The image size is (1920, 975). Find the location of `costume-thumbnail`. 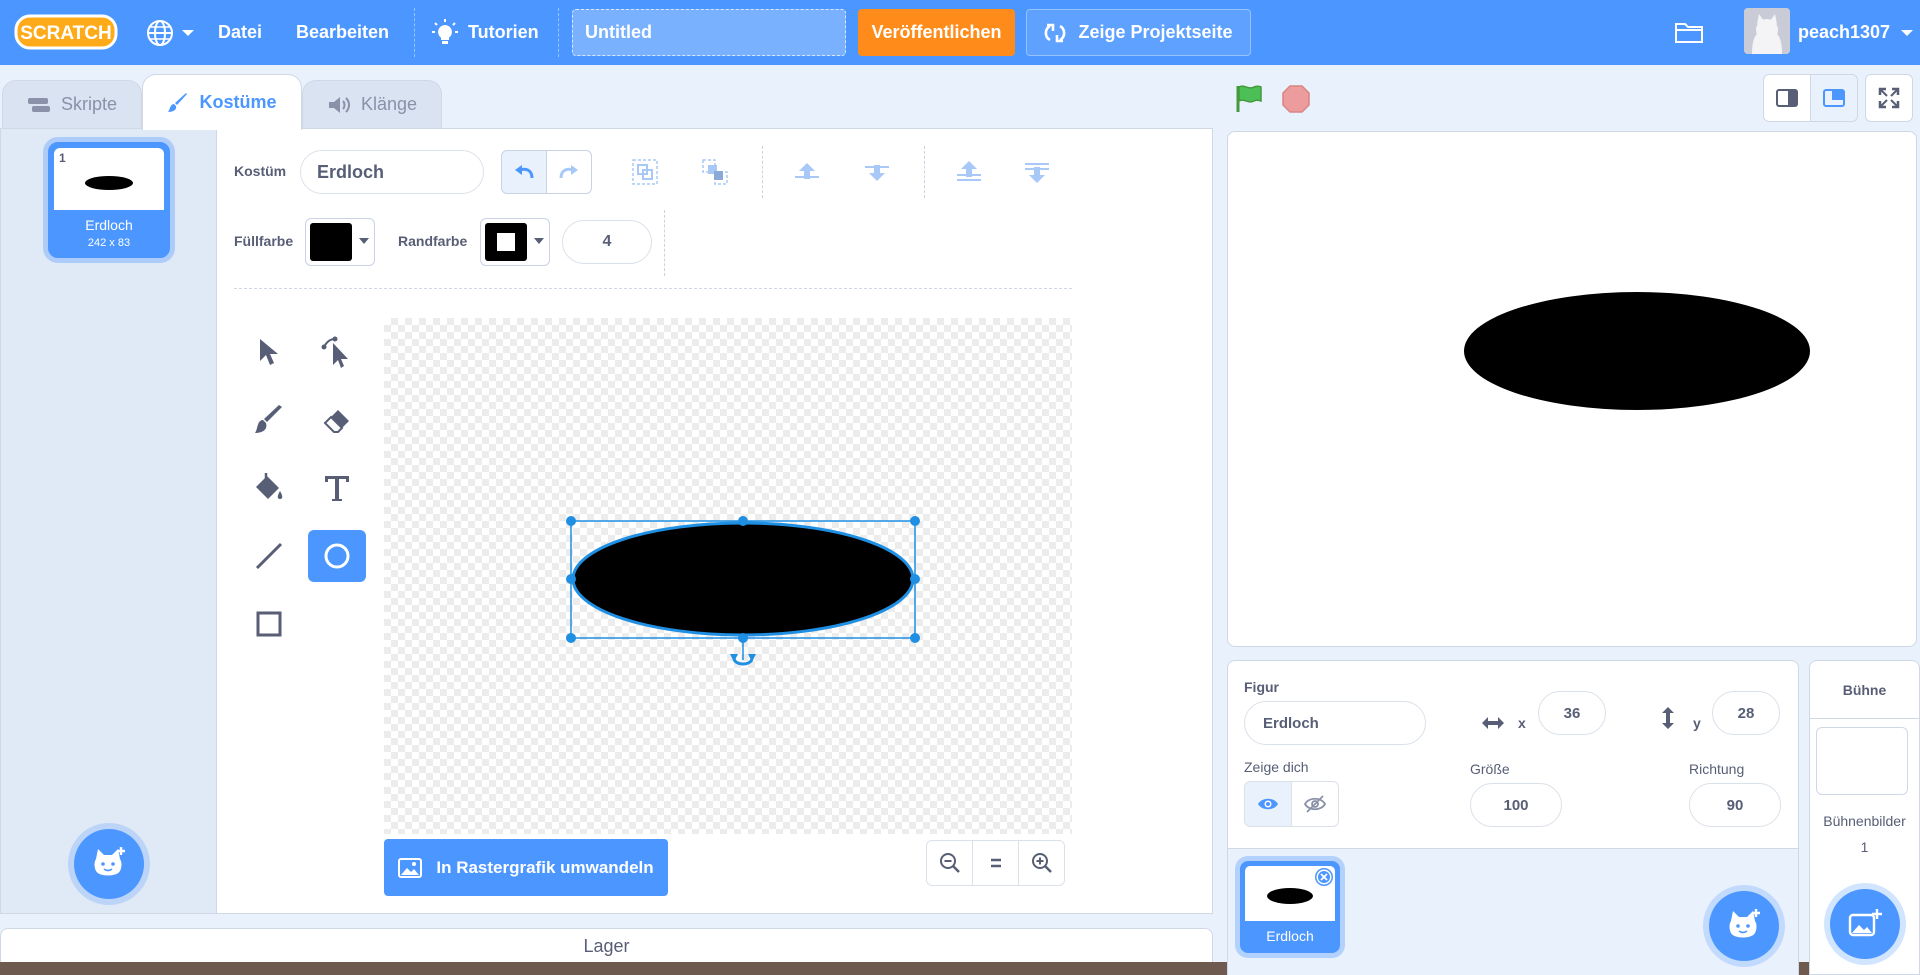

costume-thumbnail is located at coordinates (109, 179).